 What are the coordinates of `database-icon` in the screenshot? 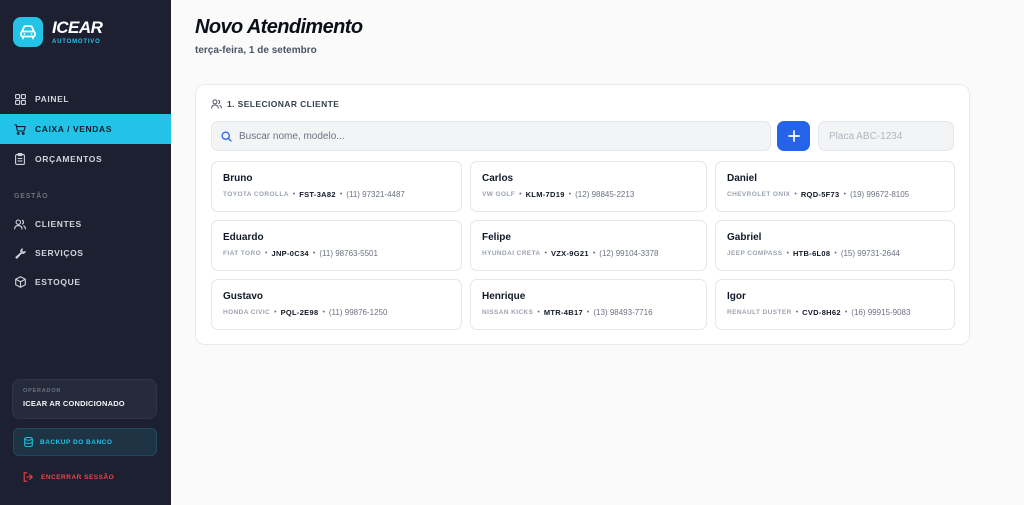 It's located at (28, 442).